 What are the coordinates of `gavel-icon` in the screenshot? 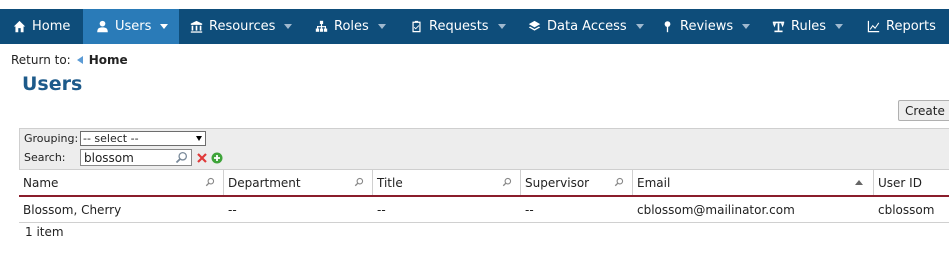 It's located at (778, 27).